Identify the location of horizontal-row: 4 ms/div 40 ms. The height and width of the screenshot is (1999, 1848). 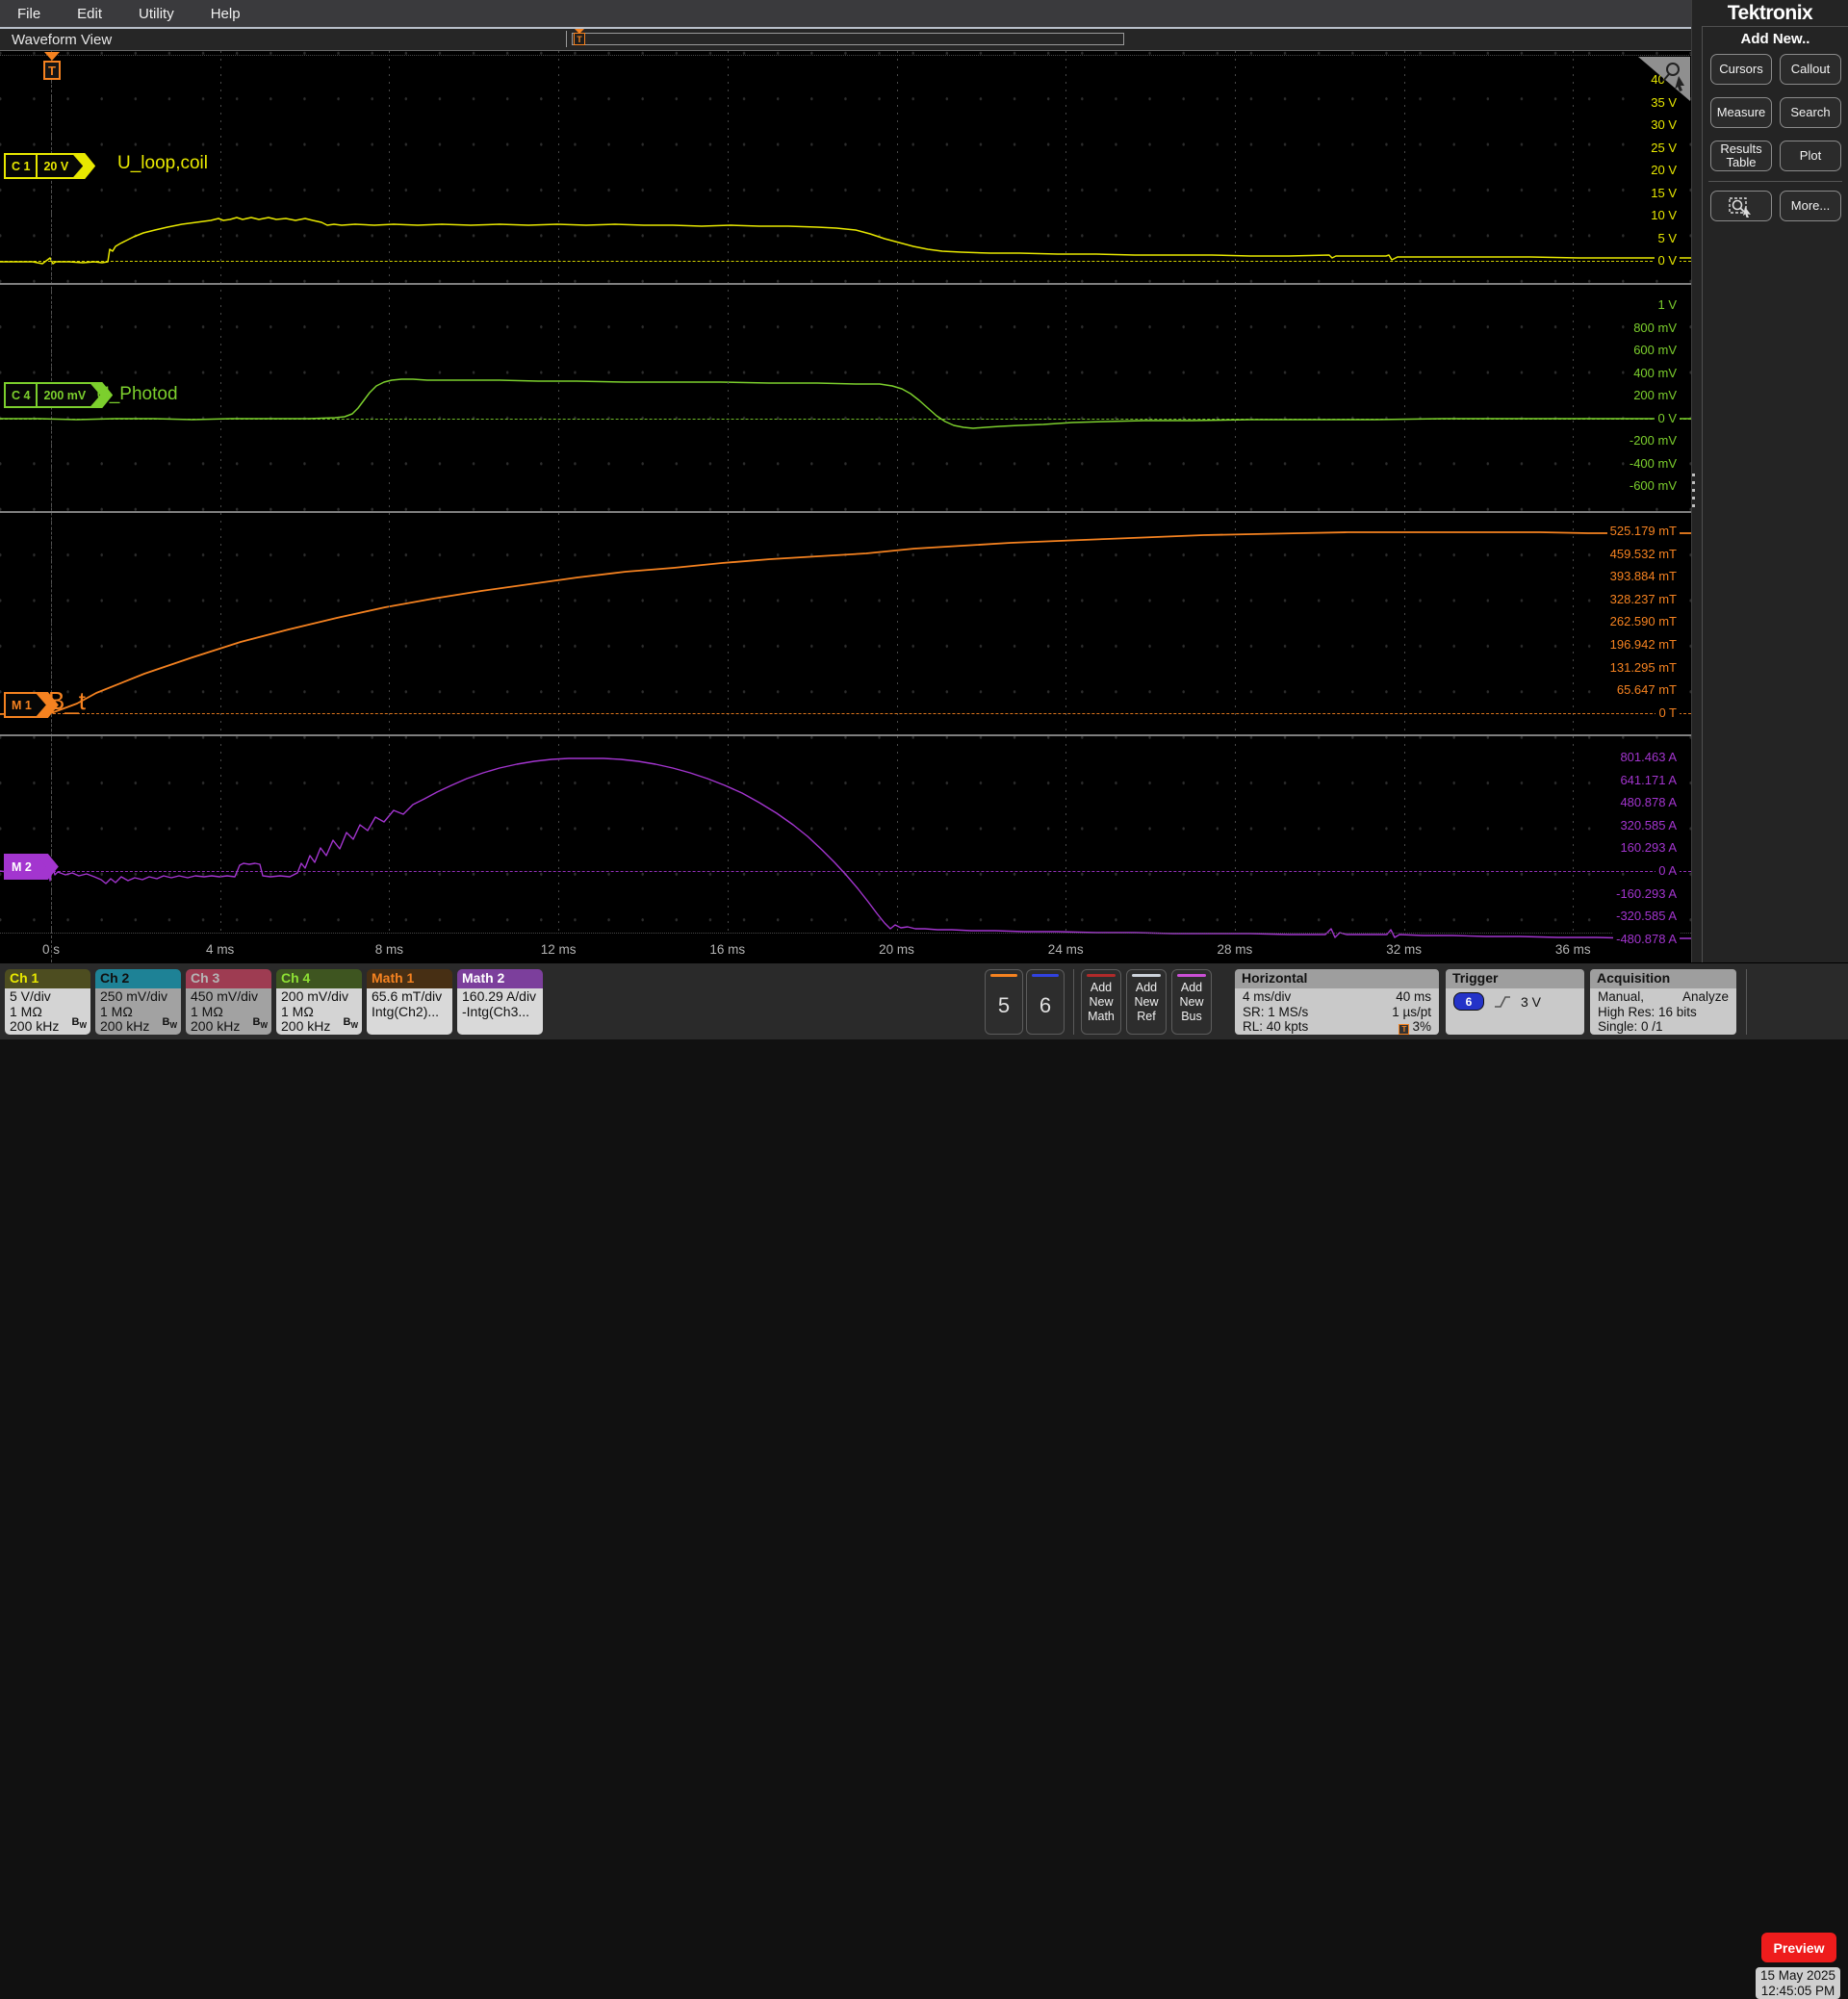
(1337, 997).